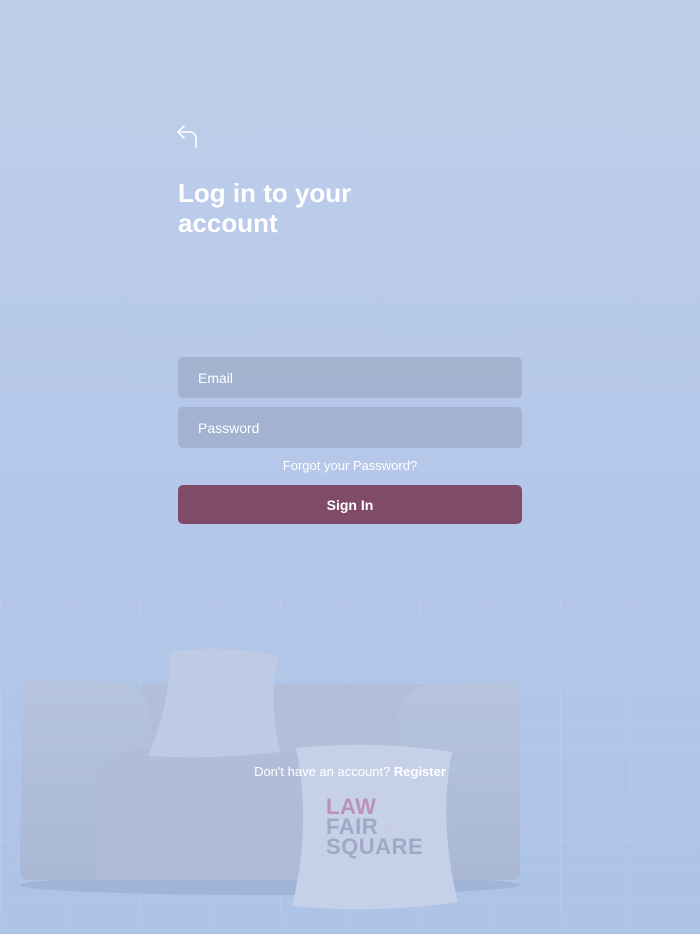  I want to click on no-account-text: Don't have an account?, so click(322, 771).